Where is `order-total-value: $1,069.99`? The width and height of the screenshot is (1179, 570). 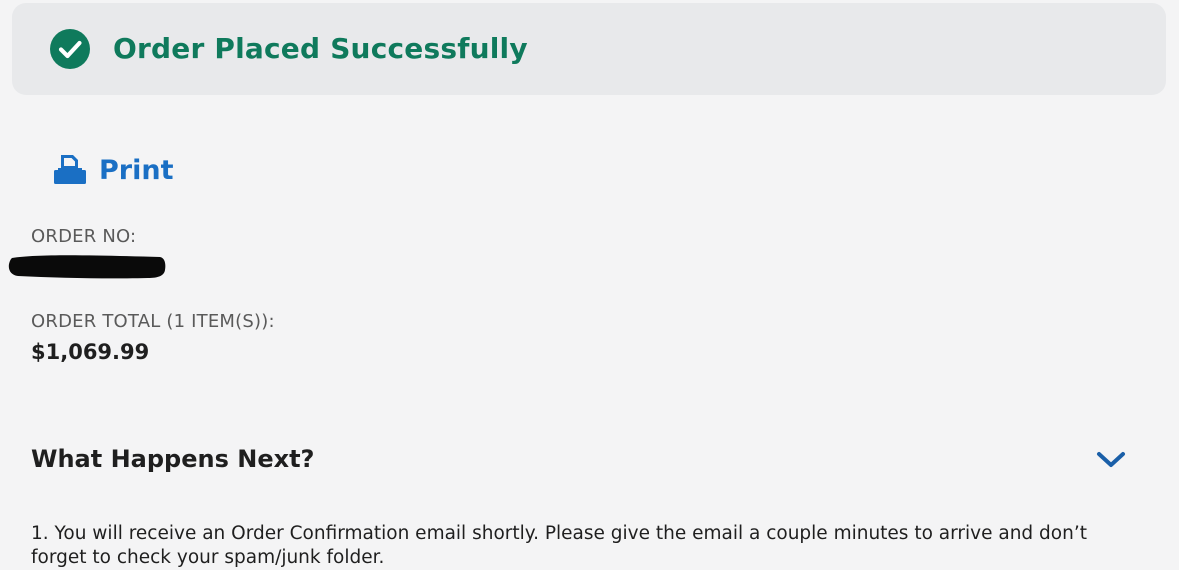
order-total-value: $1,069.99 is located at coordinates (90, 352).